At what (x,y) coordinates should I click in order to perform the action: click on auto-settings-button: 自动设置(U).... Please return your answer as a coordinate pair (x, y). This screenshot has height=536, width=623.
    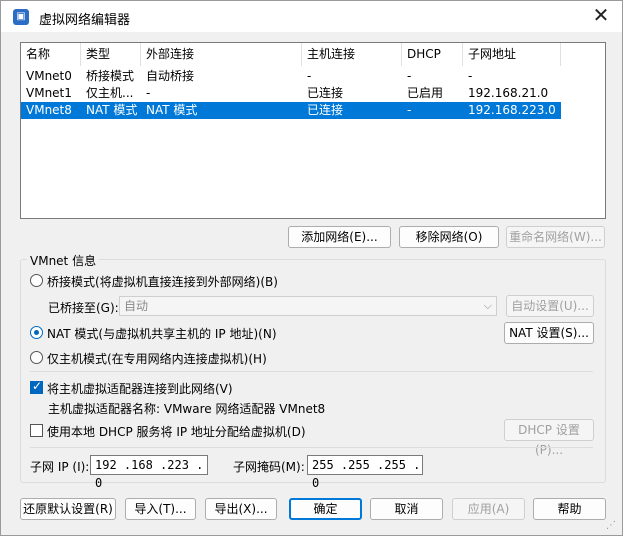
    Looking at the image, I should click on (550, 306).